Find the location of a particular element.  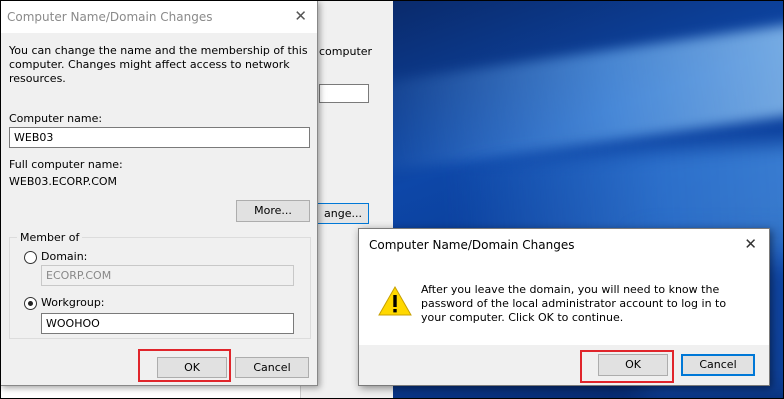

dialog-titlebar: Computer Name/Domain Changes ✕ is located at coordinates (159, 17).